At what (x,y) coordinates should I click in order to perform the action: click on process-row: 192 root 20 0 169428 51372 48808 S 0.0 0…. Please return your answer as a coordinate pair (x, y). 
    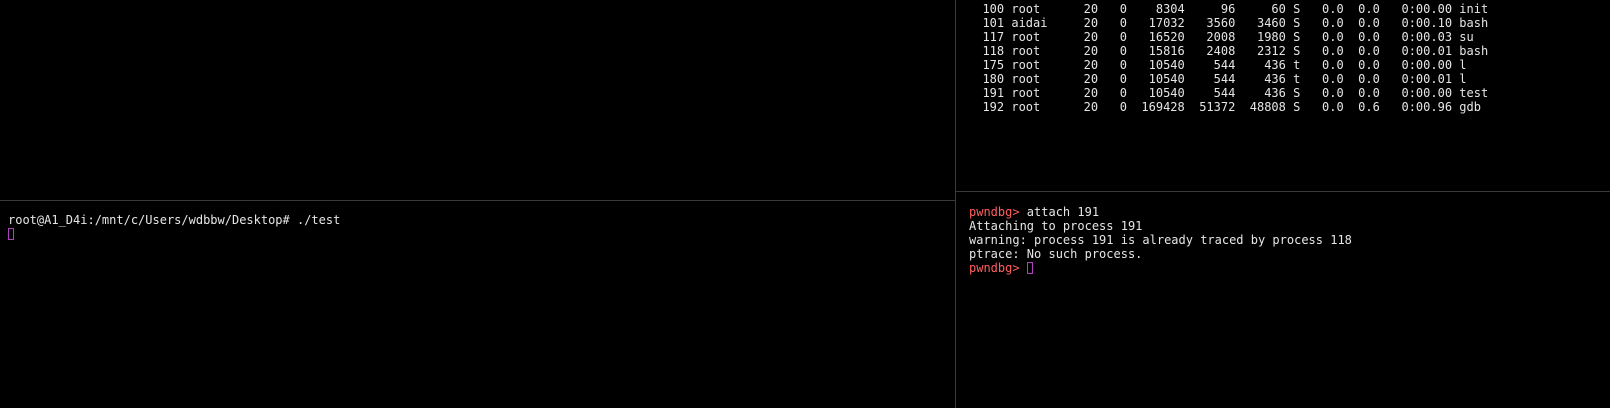
    Looking at the image, I should click on (1224, 107).